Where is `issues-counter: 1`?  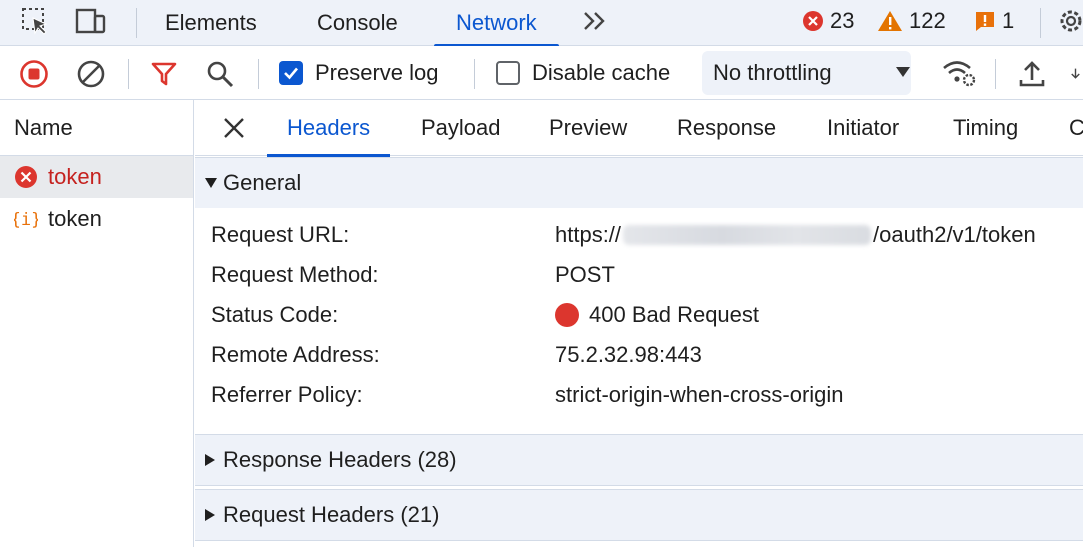 issues-counter: 1 is located at coordinates (994, 21).